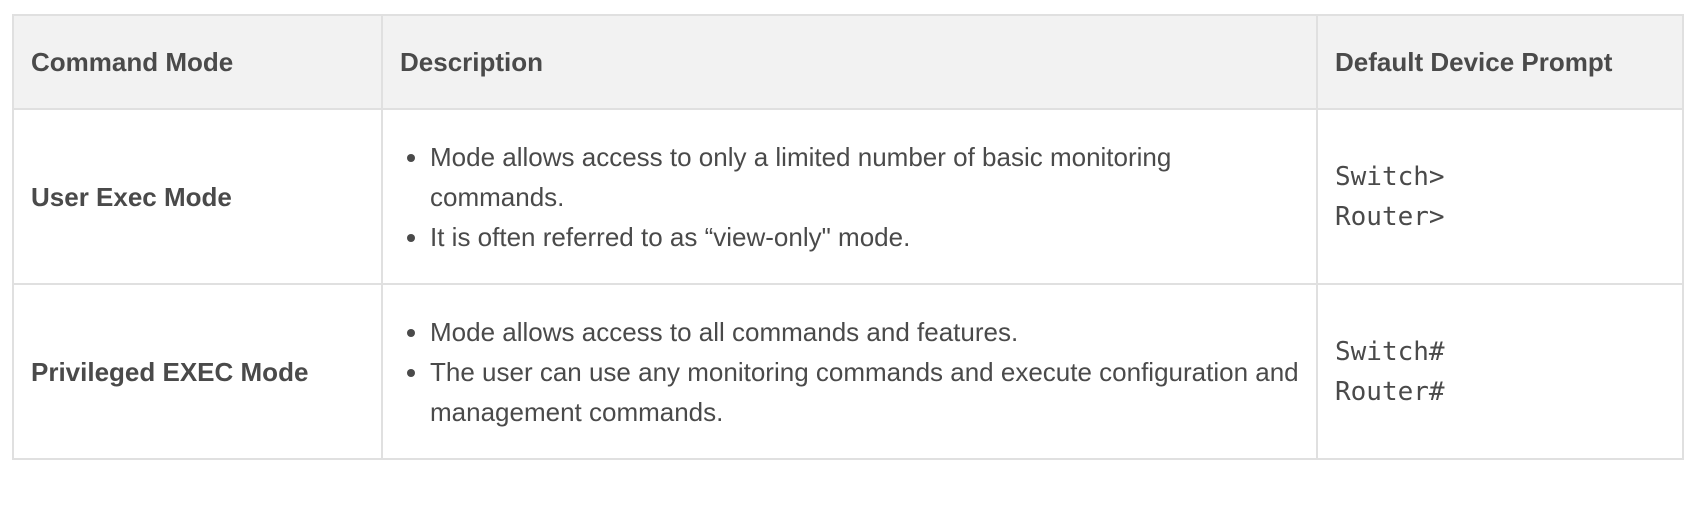 This screenshot has height=506, width=1692. Describe the element at coordinates (1500, 371) in the screenshot. I see `prompt-cell: Switch# Router#` at that location.